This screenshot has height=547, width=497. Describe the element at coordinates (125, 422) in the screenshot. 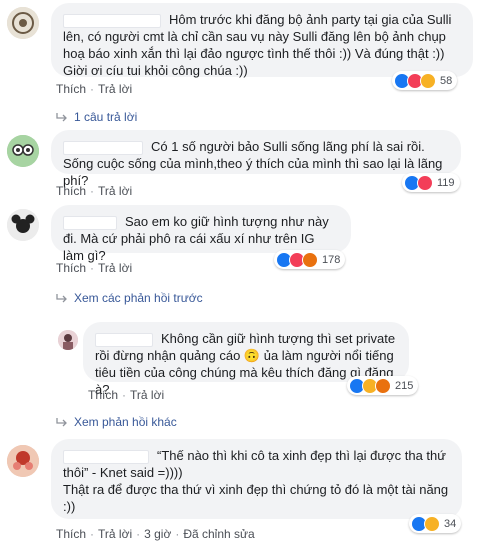

I see `more-replies-text: Xem phản hồi khác` at that location.